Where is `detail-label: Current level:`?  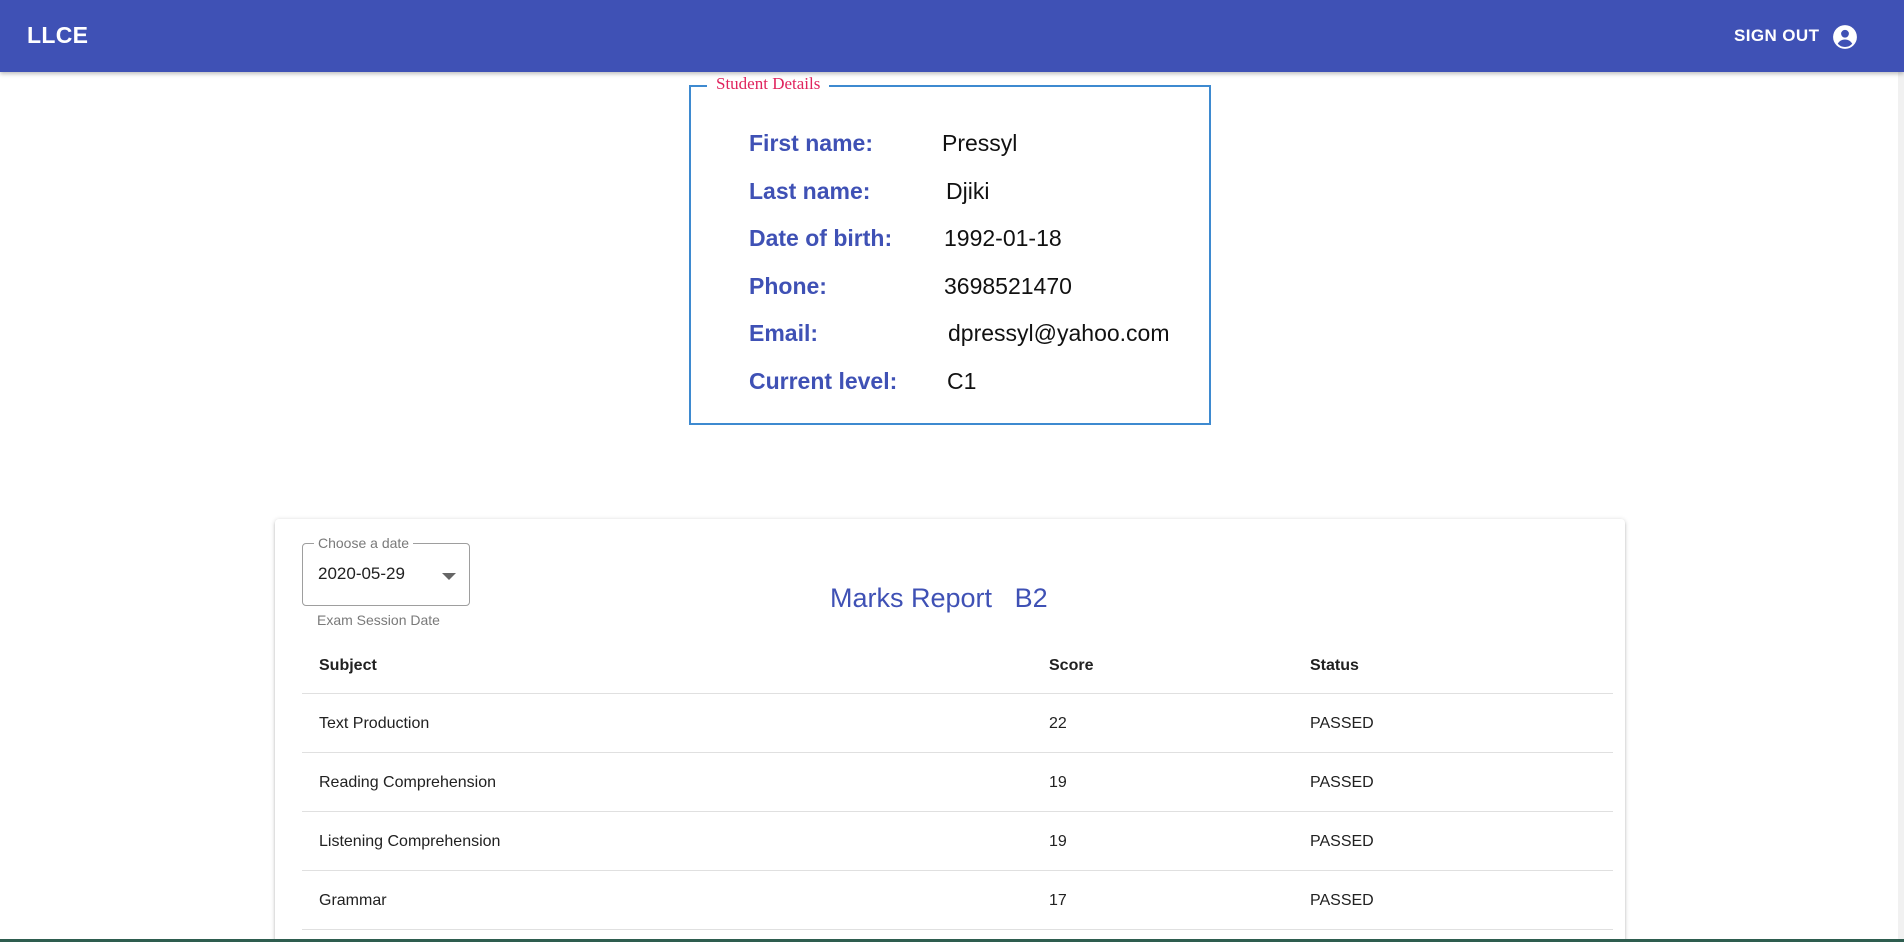
detail-label: Current level: is located at coordinates (823, 381).